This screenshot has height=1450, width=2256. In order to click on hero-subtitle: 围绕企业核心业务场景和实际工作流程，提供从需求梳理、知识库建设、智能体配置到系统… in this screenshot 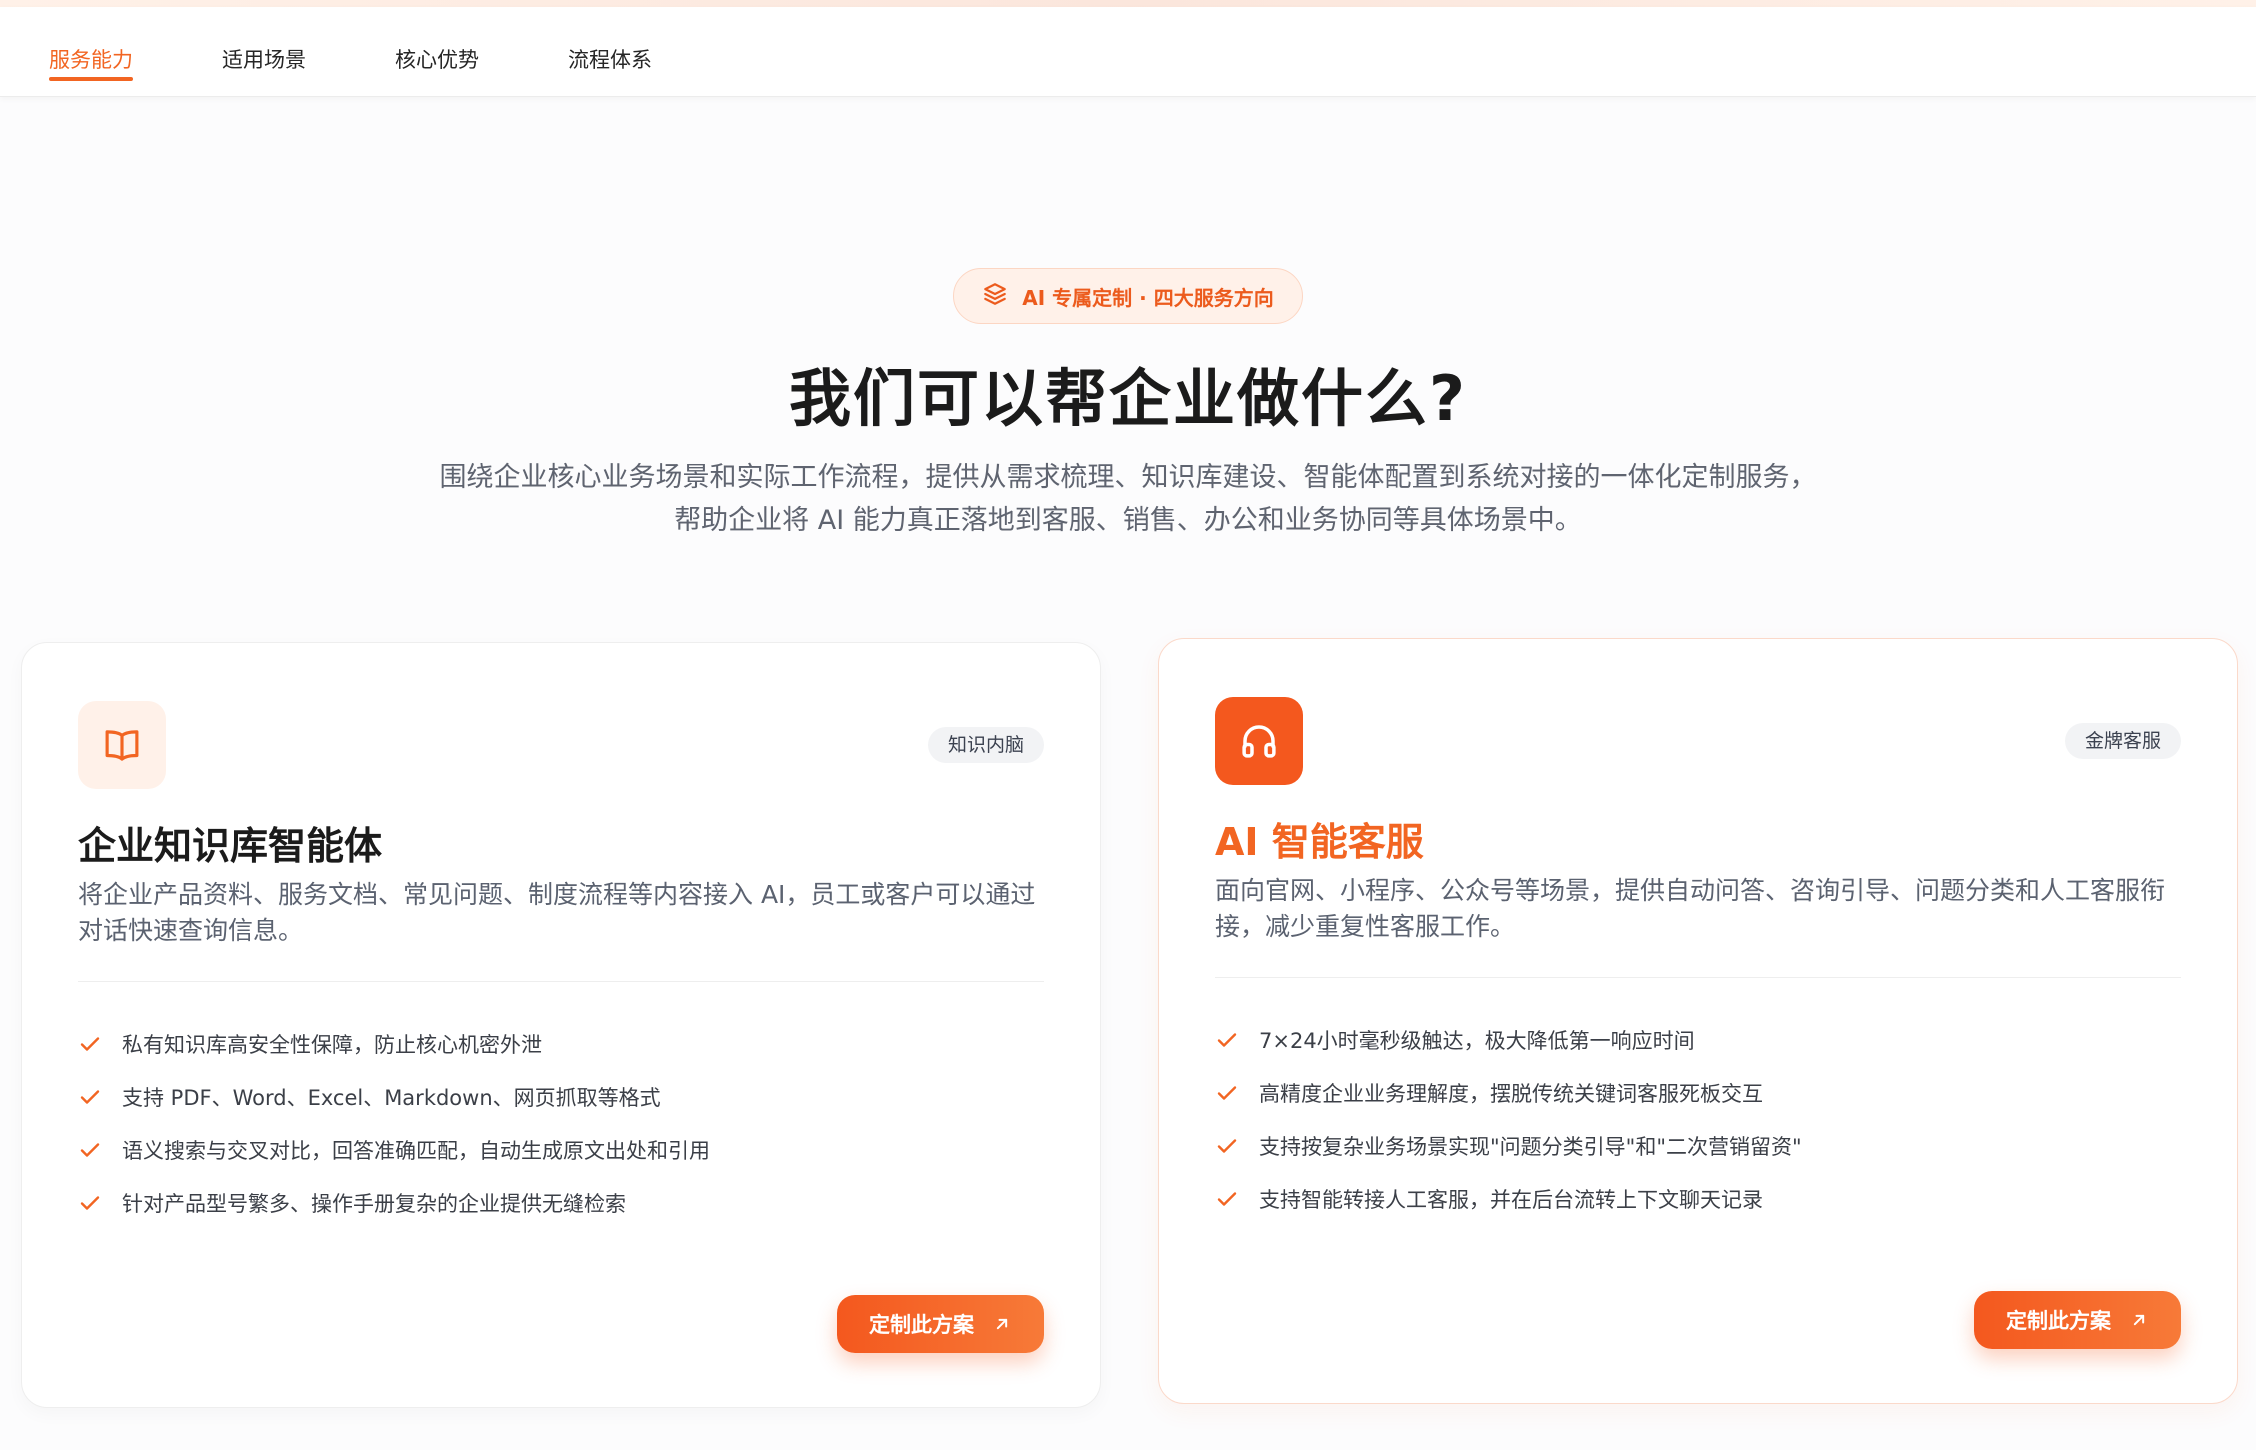, I will do `click(1128, 499)`.